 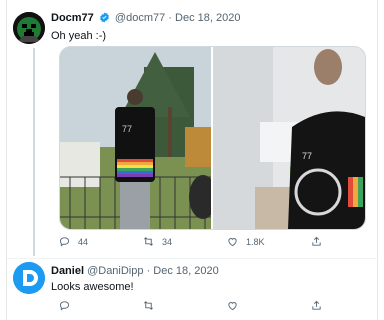 I want to click on handle: @DaniDipp, so click(x=115, y=271).